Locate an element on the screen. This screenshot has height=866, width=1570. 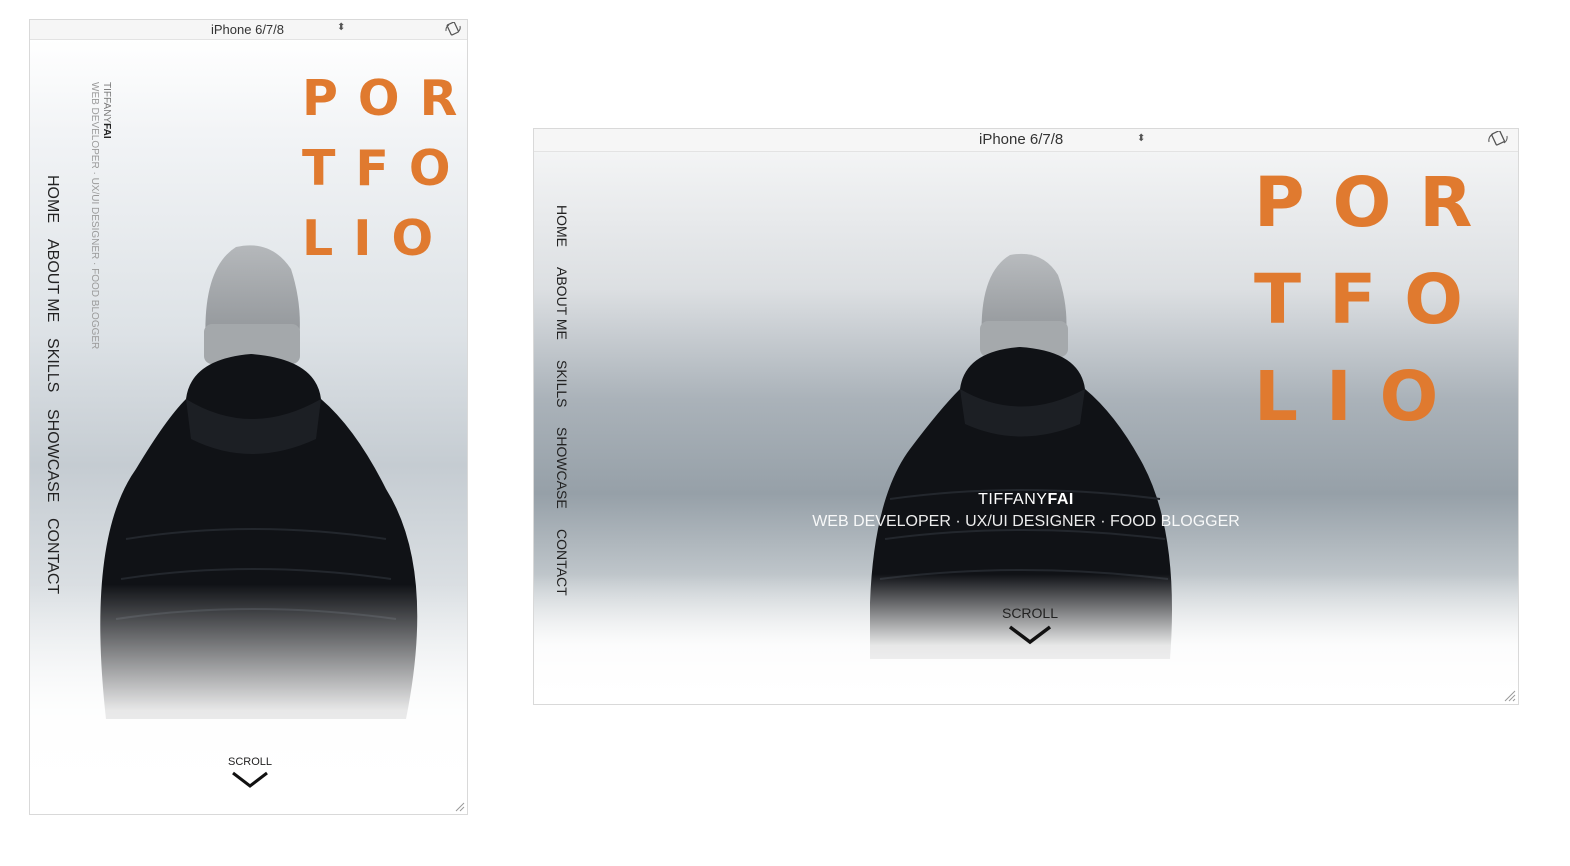
nav-showcase: SHOWCASE is located at coordinates (52, 455).